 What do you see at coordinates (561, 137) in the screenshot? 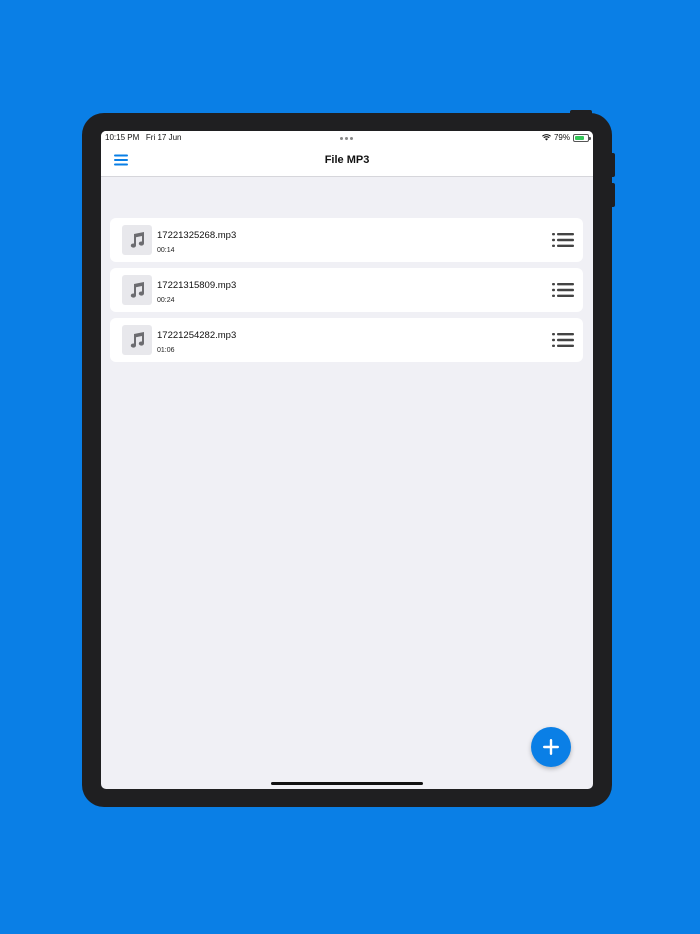
I see `battery-percent: 79%` at bounding box center [561, 137].